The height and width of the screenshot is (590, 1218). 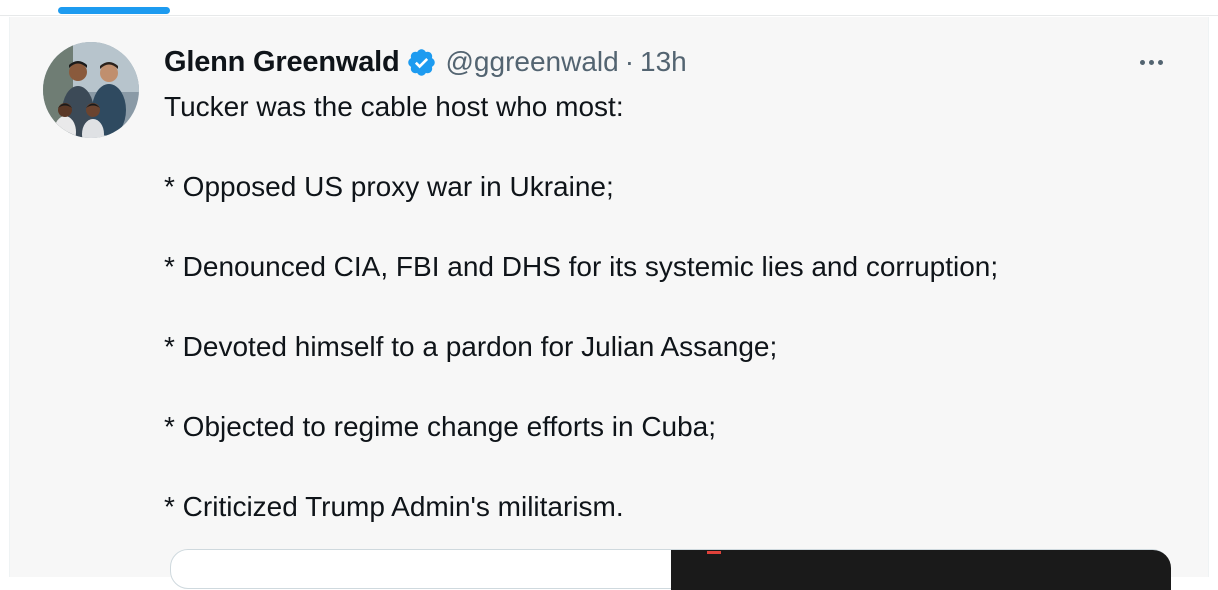 I want to click on tweet-header: Glenn Greenwald @ggreenwald · 13h, so click(x=425, y=62).